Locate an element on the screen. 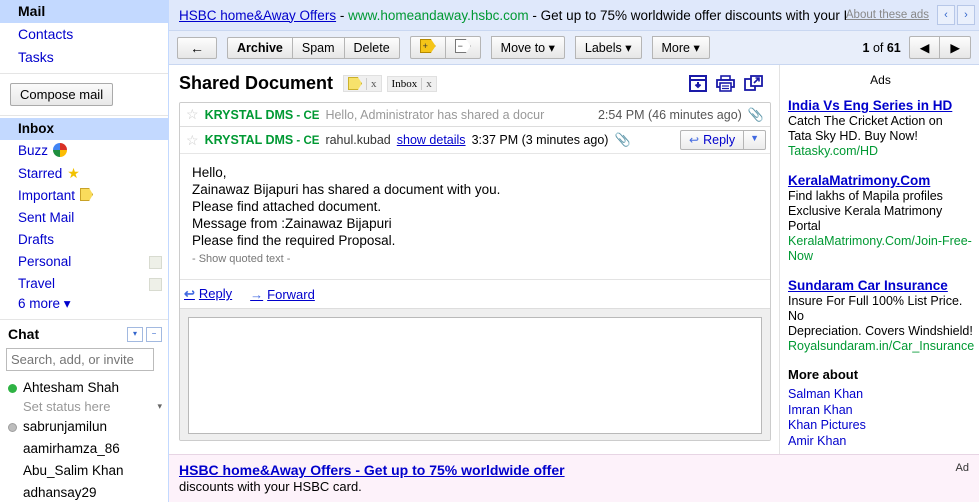 The image size is (979, 502). label-chip-important: x is located at coordinates (362, 83).